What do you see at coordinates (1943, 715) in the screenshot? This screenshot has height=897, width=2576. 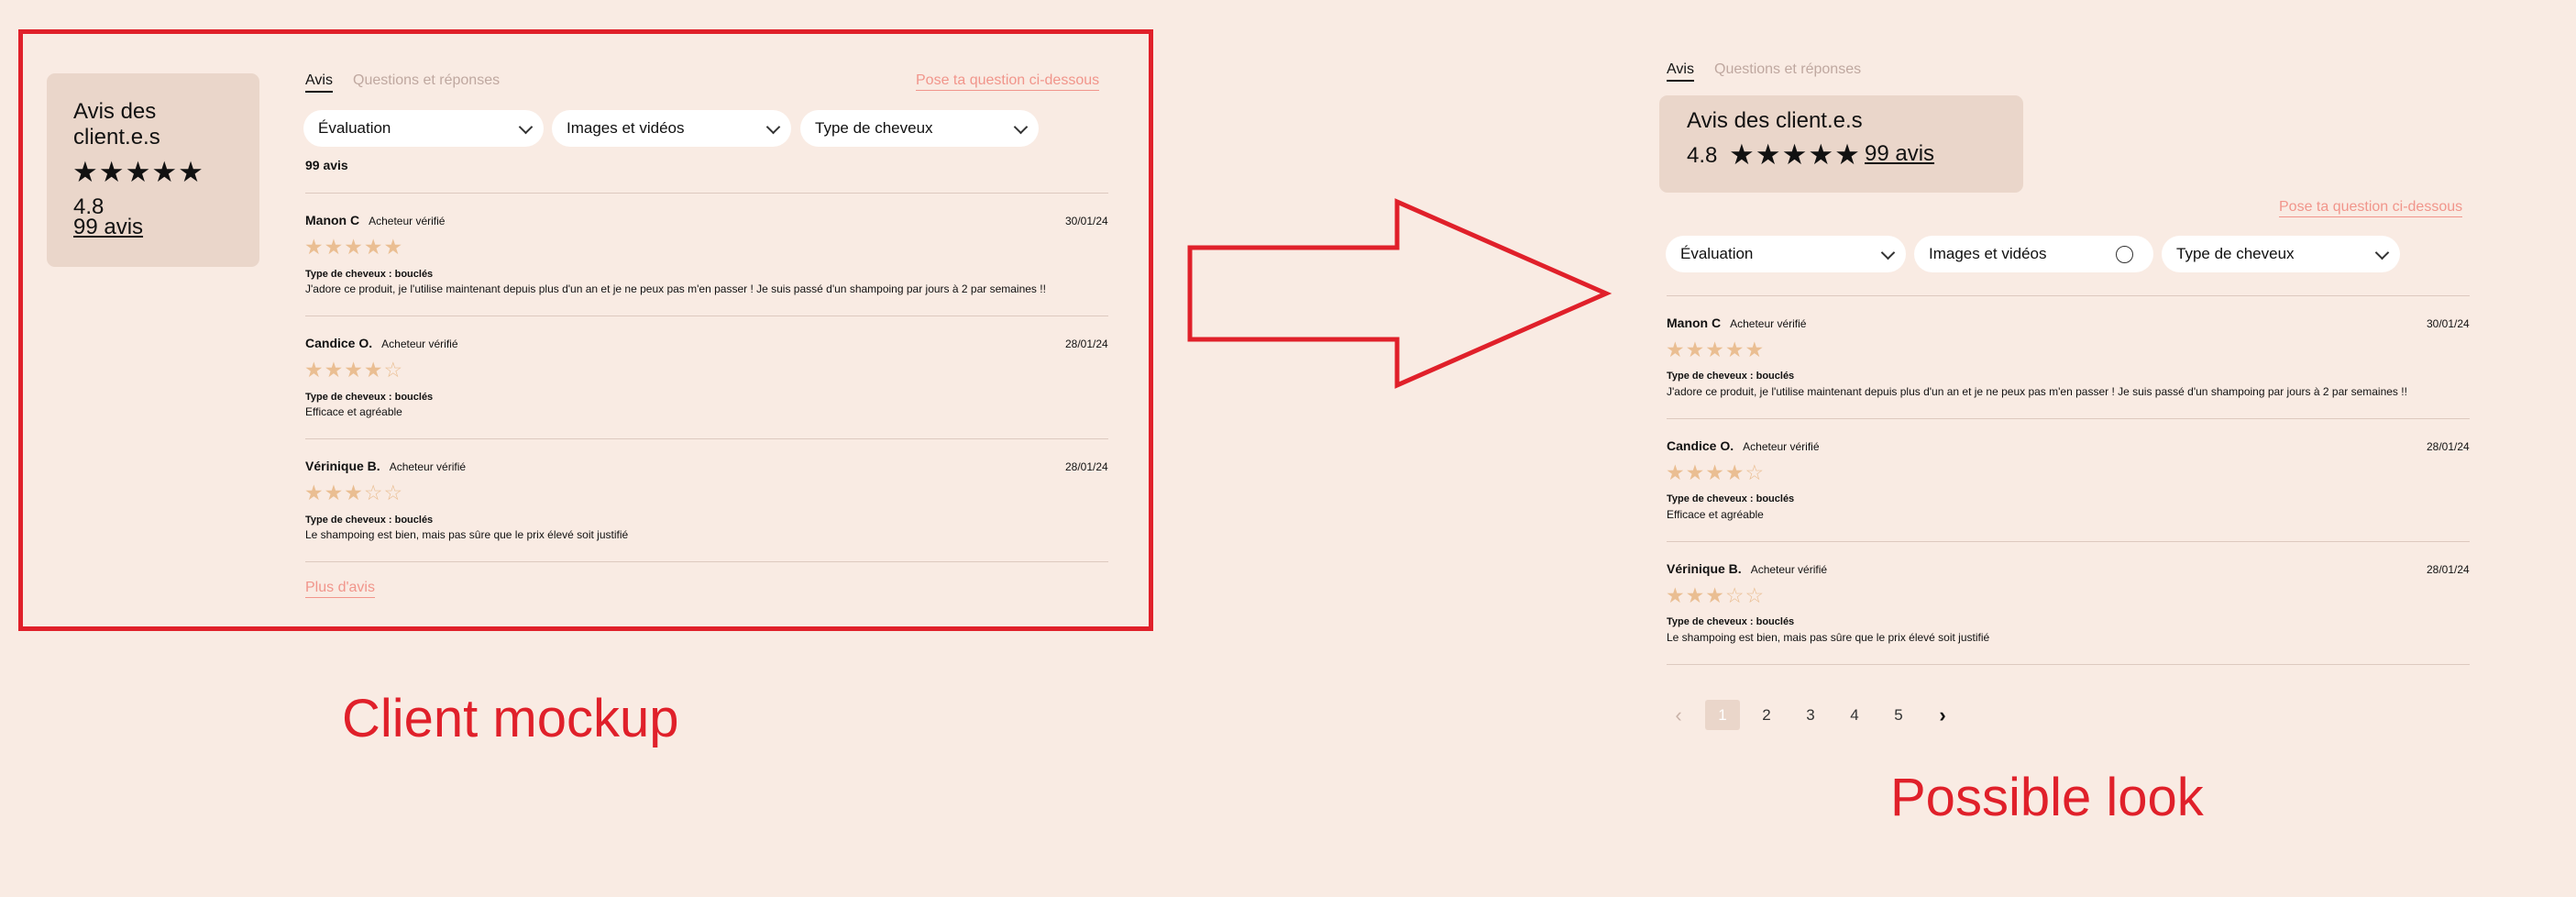 I see `chevron-right-icon: ›` at bounding box center [1943, 715].